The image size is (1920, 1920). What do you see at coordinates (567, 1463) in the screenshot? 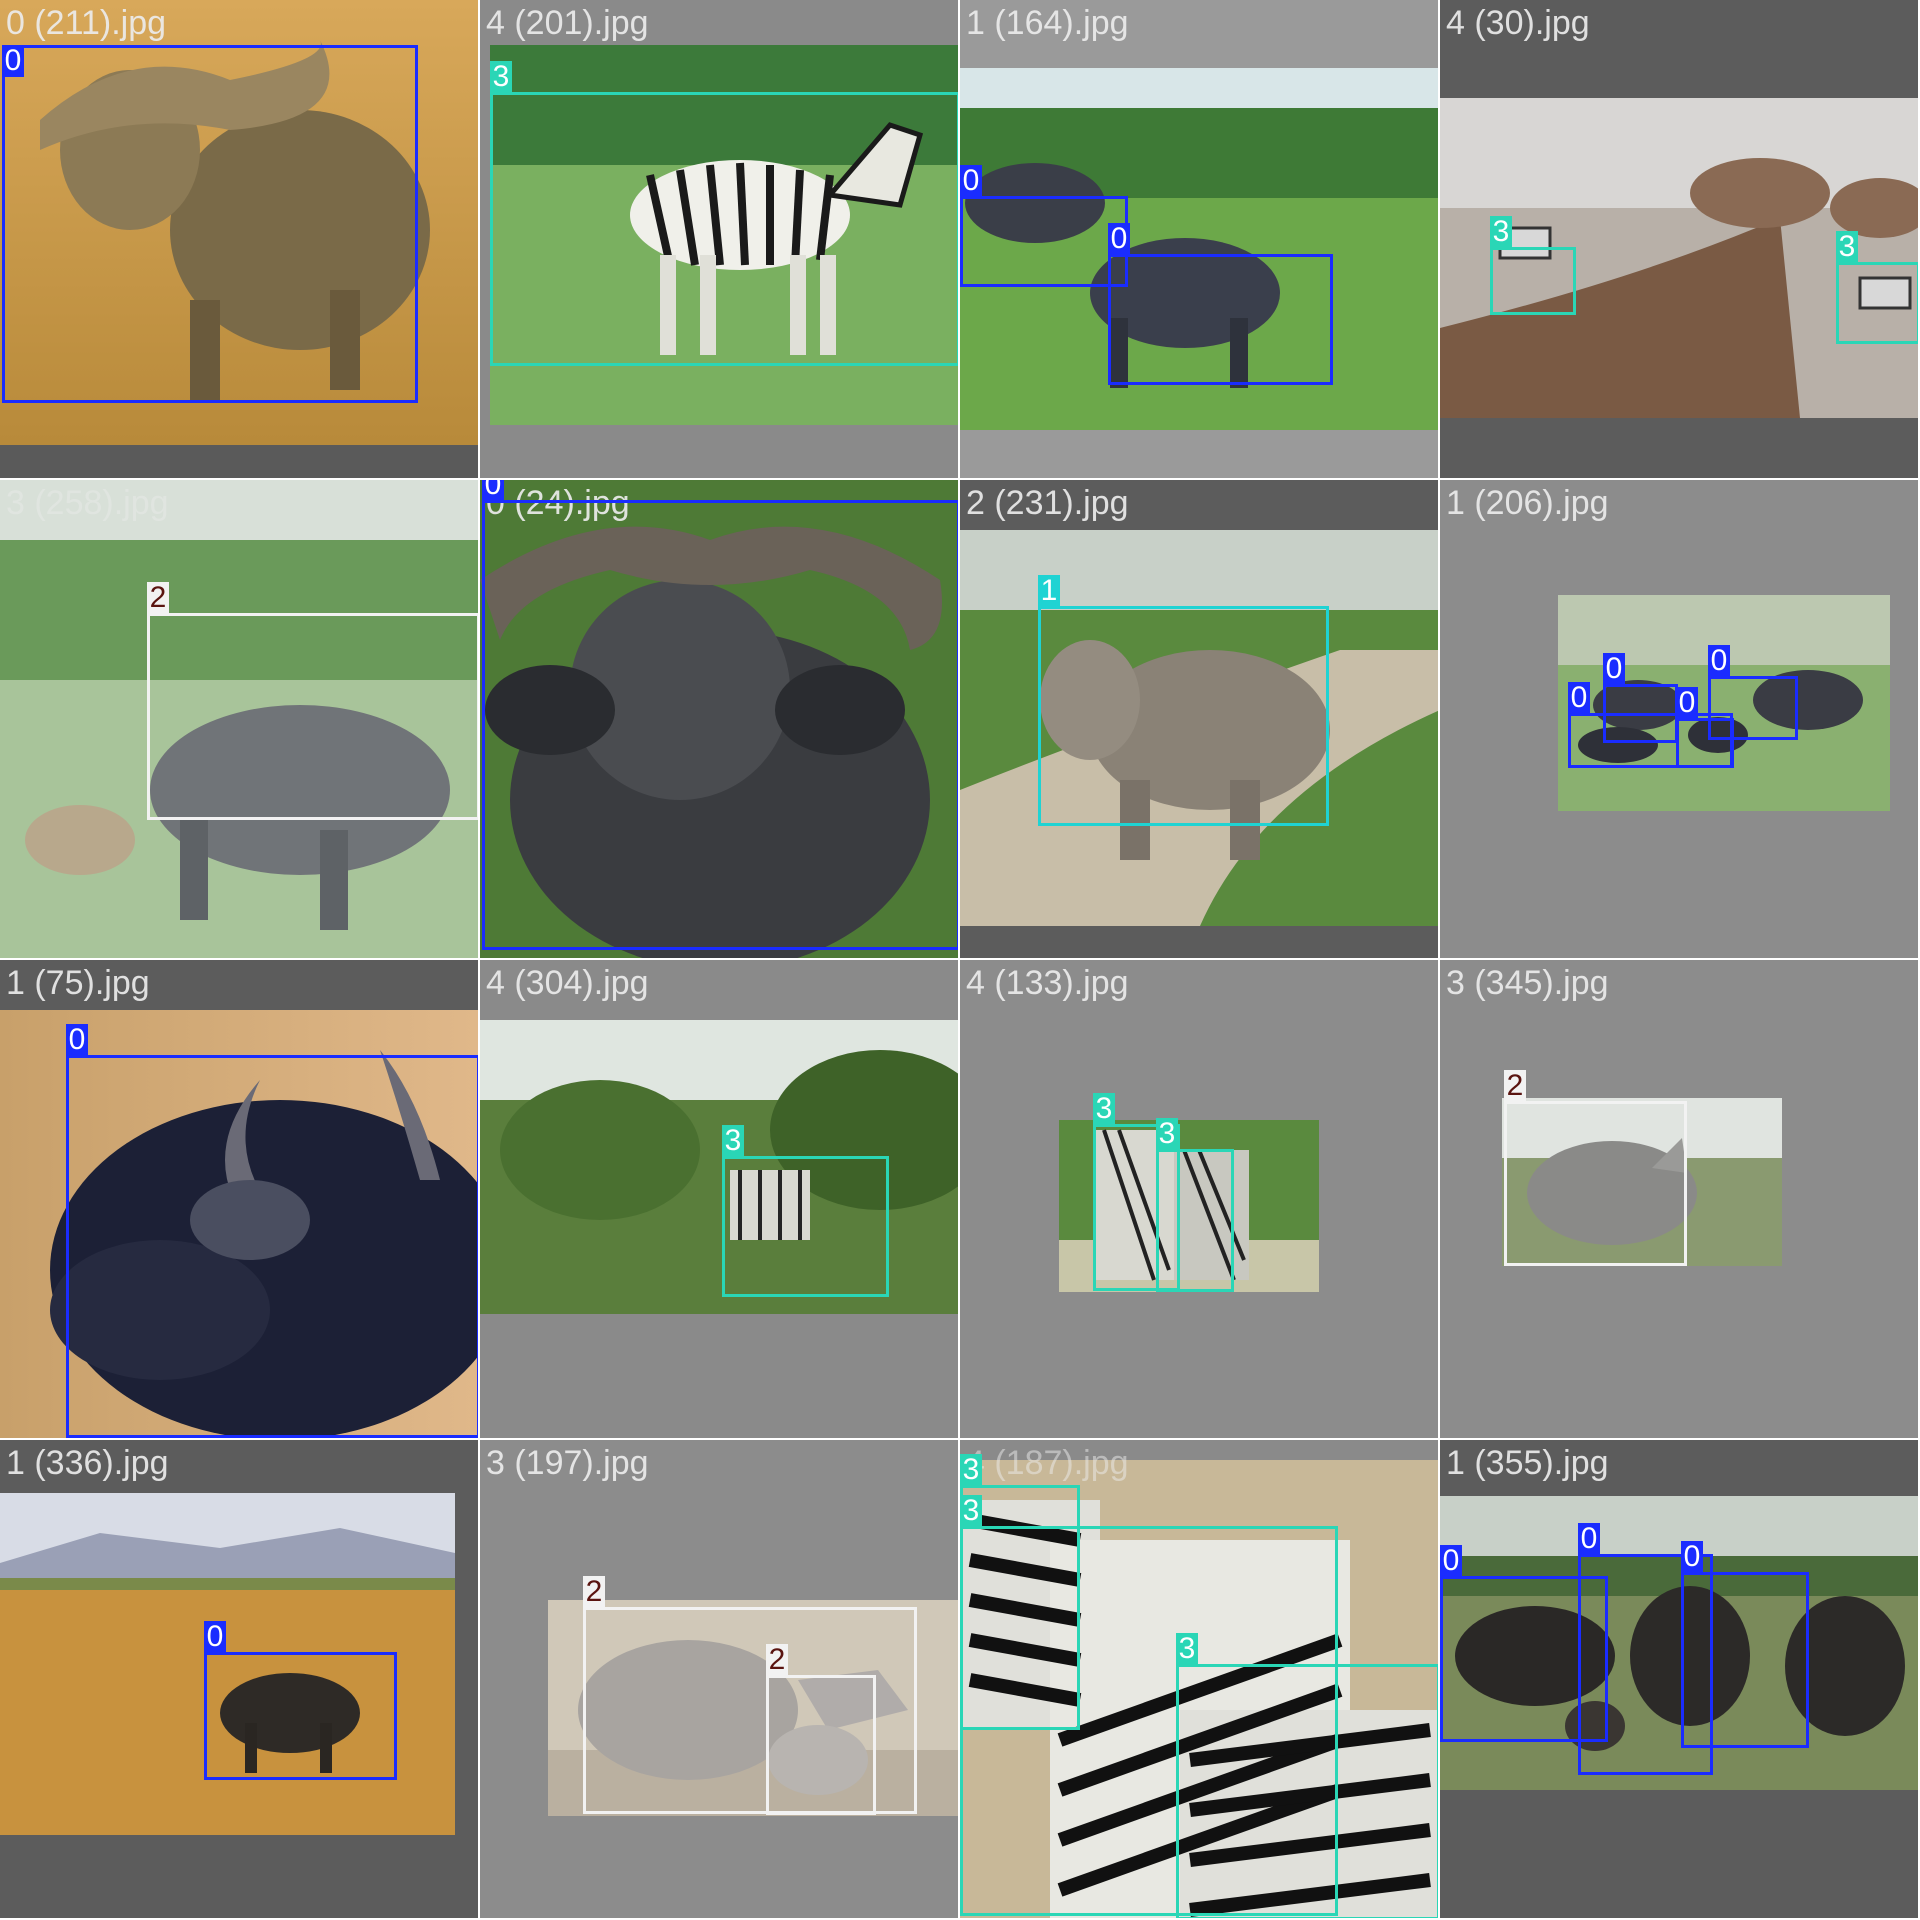
I see `tile-filename: 3 (197).jpg` at bounding box center [567, 1463].